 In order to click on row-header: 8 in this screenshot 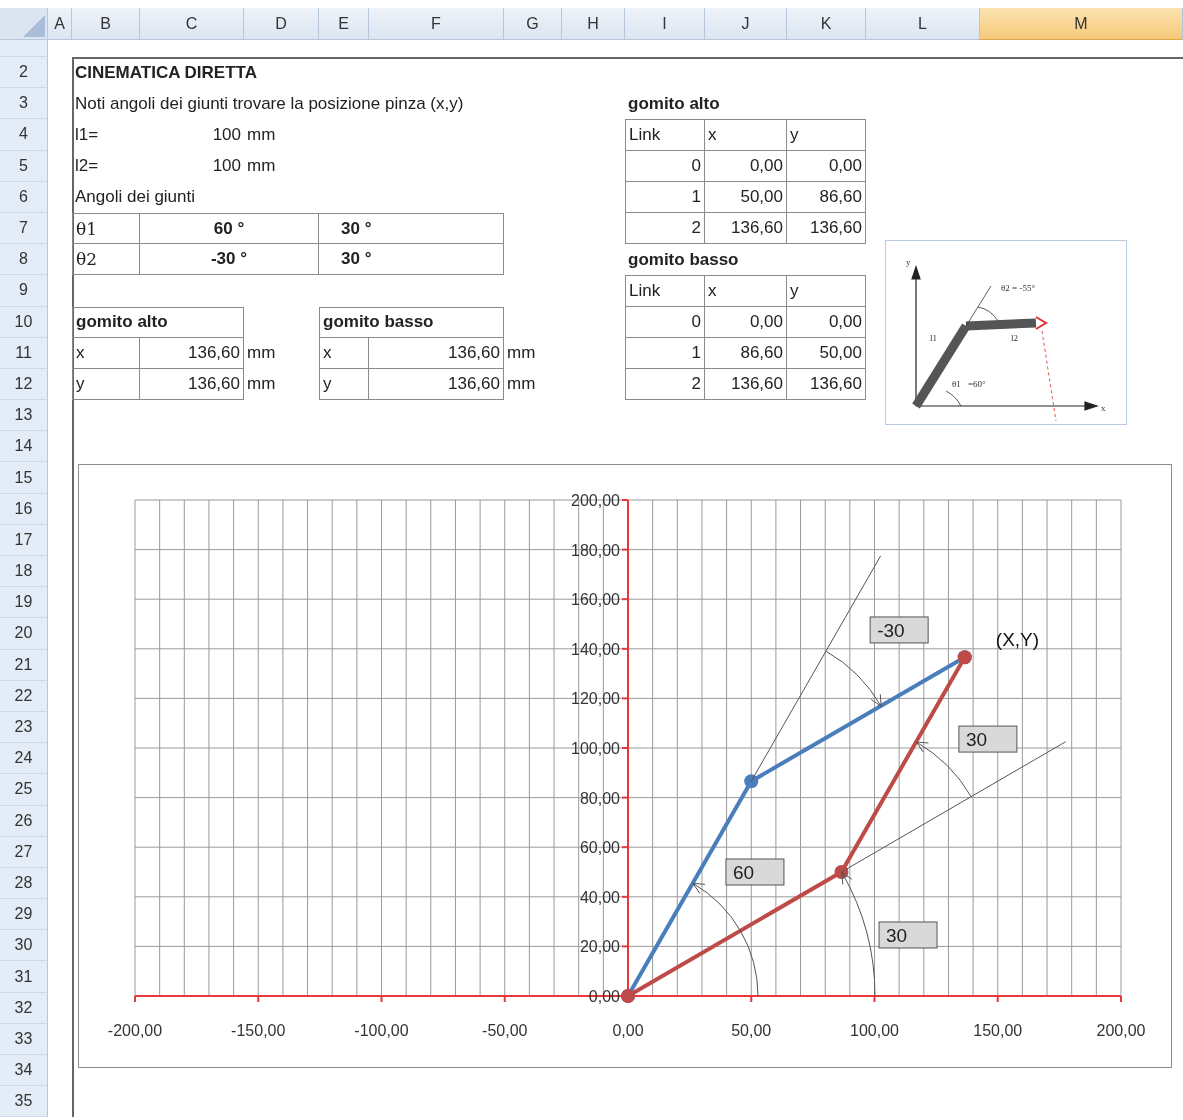, I will do `click(24, 260)`.